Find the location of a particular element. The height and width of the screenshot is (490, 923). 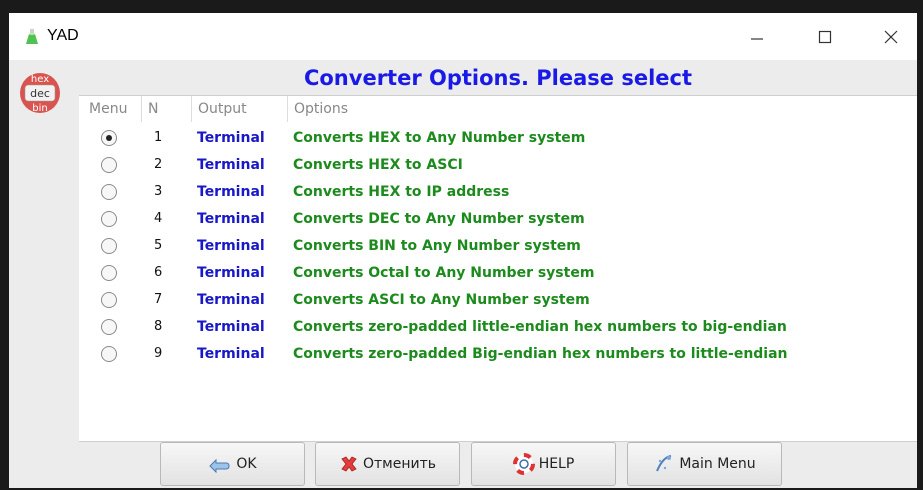

maximize-icon is located at coordinates (825, 37).